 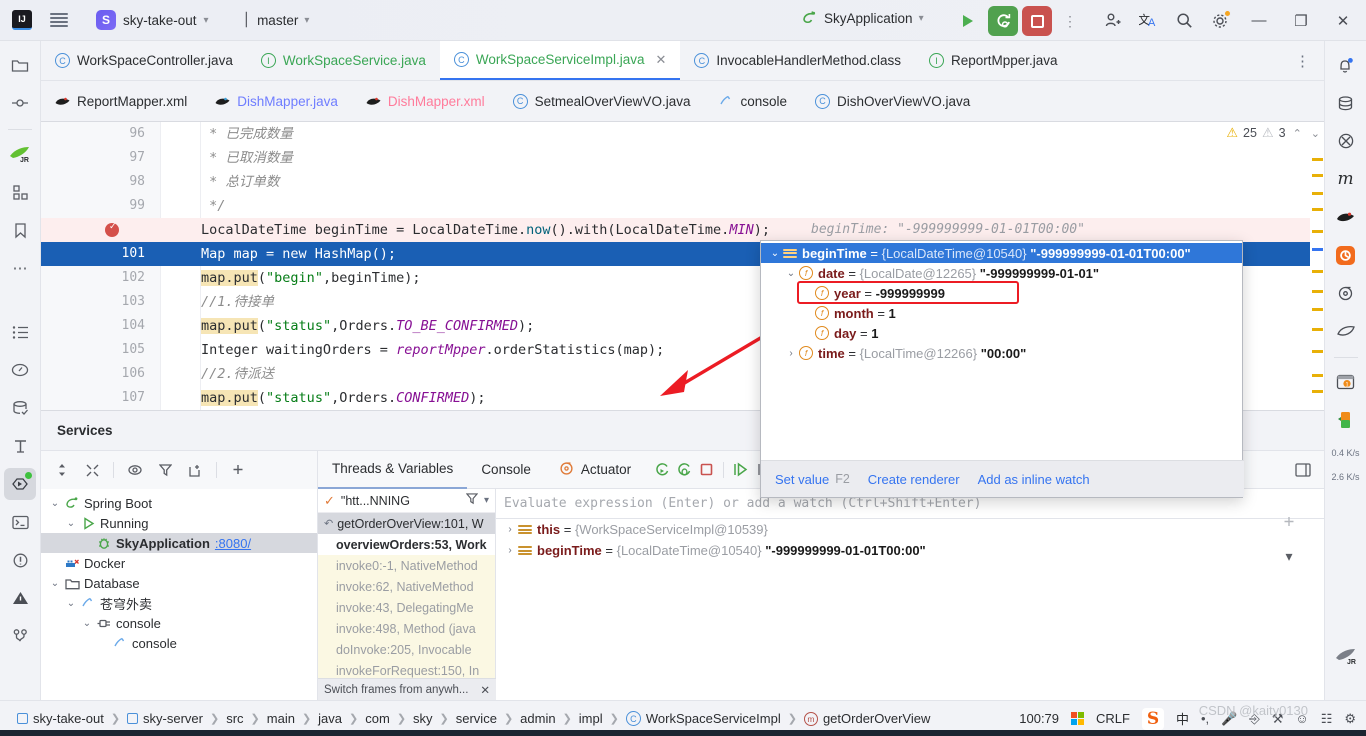 What do you see at coordinates (1148, 21) in the screenshot?
I see `translate-icon: 文A` at bounding box center [1148, 21].